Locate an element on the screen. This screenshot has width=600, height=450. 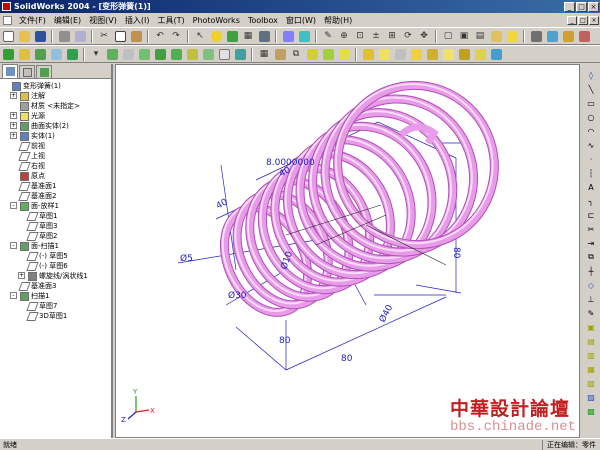
centerline-tool-icon: ┆ is located at coordinates (591, 173).